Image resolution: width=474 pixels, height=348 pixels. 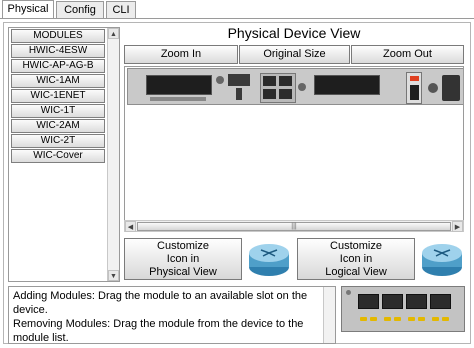 I want to click on scroll-left-icon: ◀, so click(x=130, y=226).